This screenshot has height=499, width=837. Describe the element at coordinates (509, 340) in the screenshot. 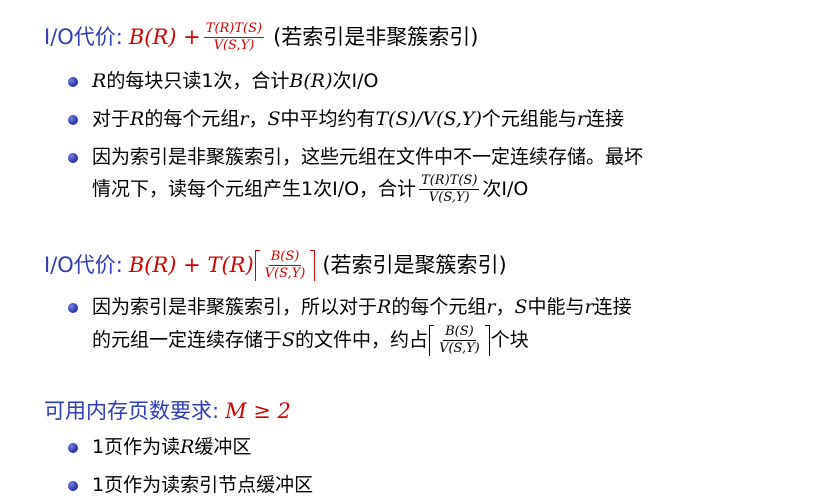

I see `bullet-text: 个块` at that location.